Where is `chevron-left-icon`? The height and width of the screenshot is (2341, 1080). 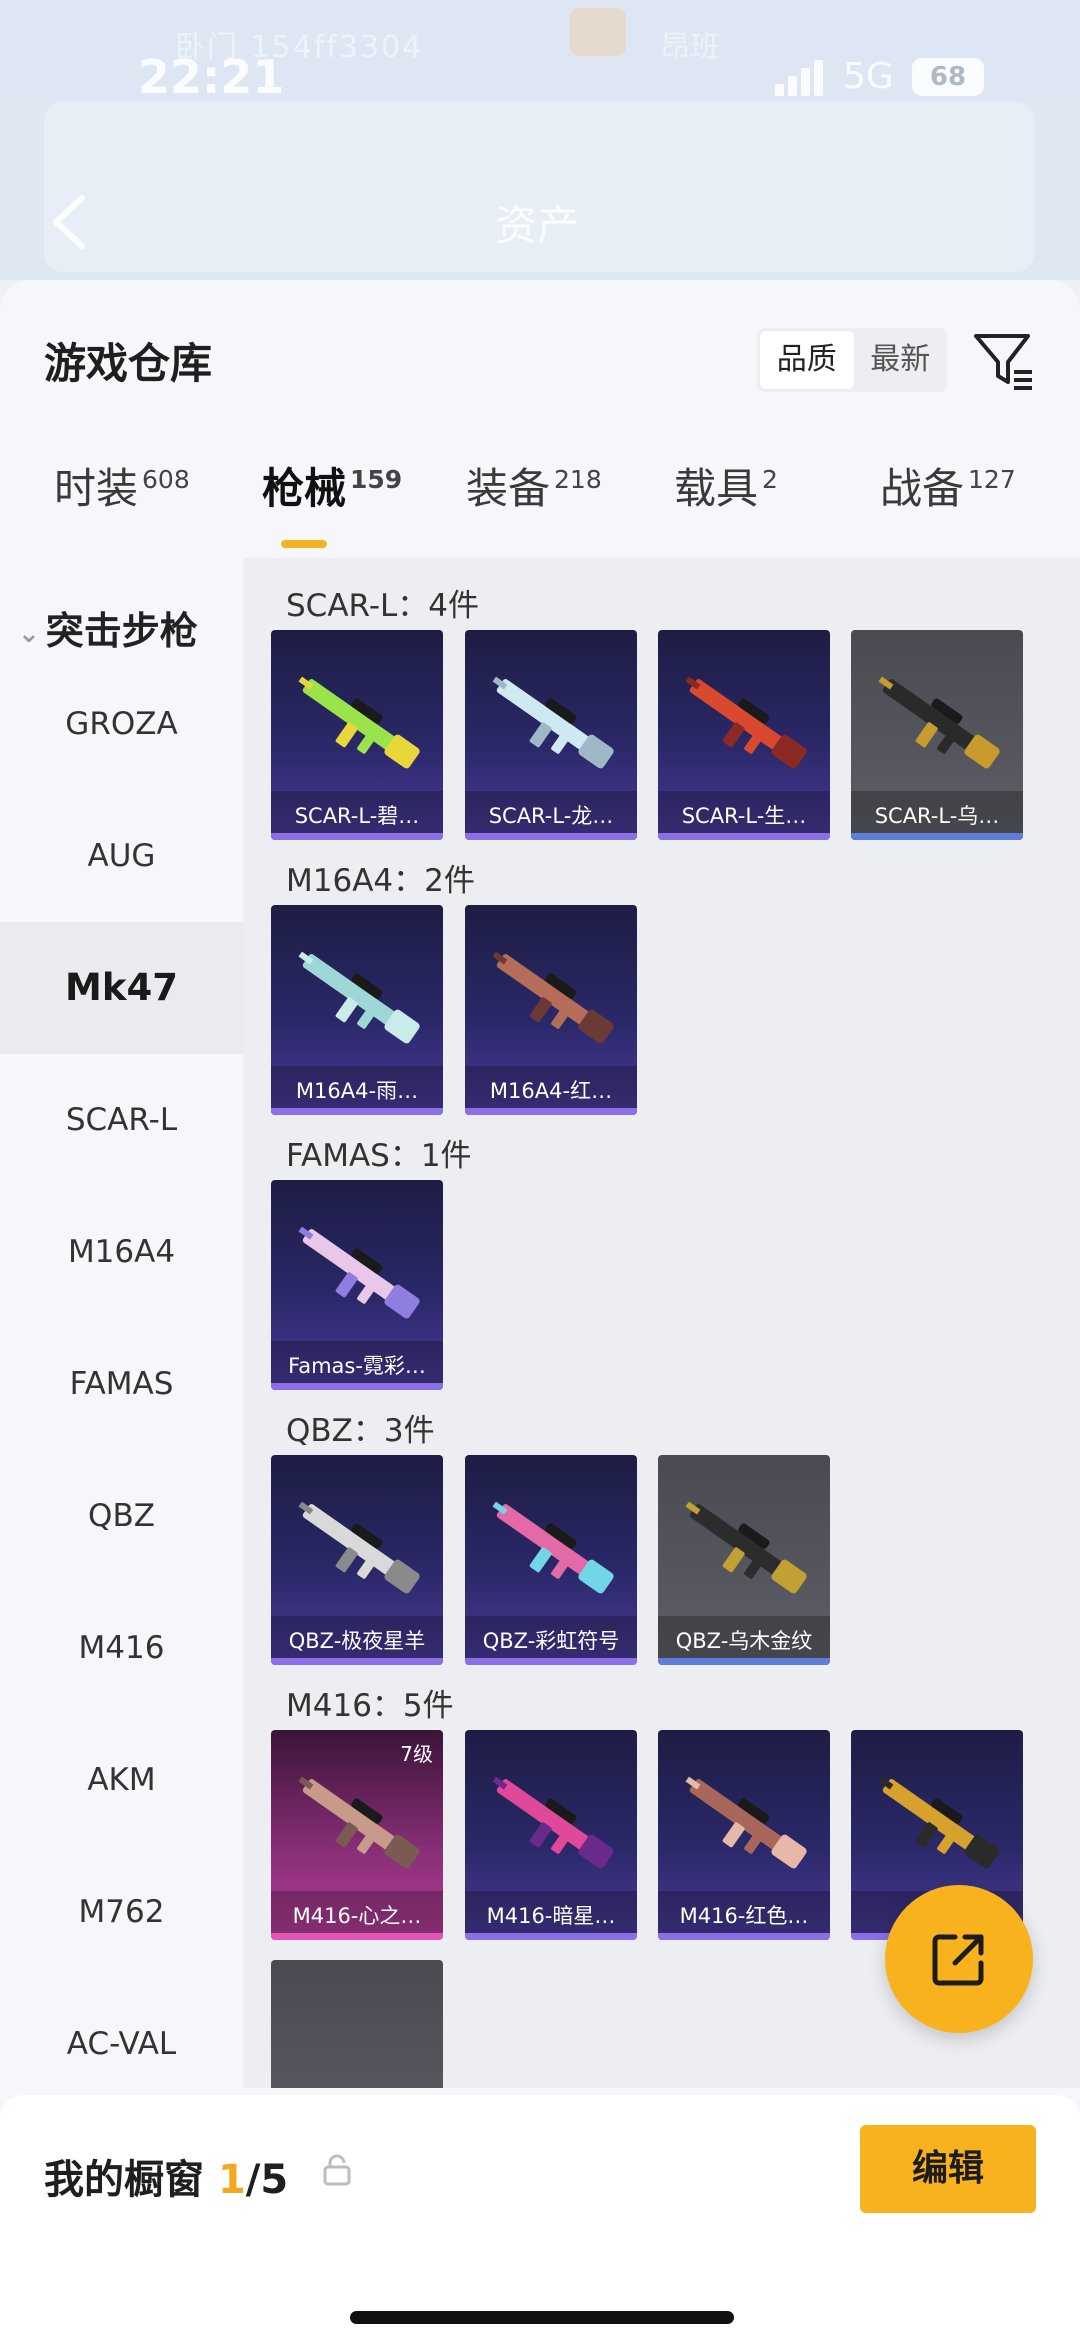 chevron-left-icon is located at coordinates (69, 222).